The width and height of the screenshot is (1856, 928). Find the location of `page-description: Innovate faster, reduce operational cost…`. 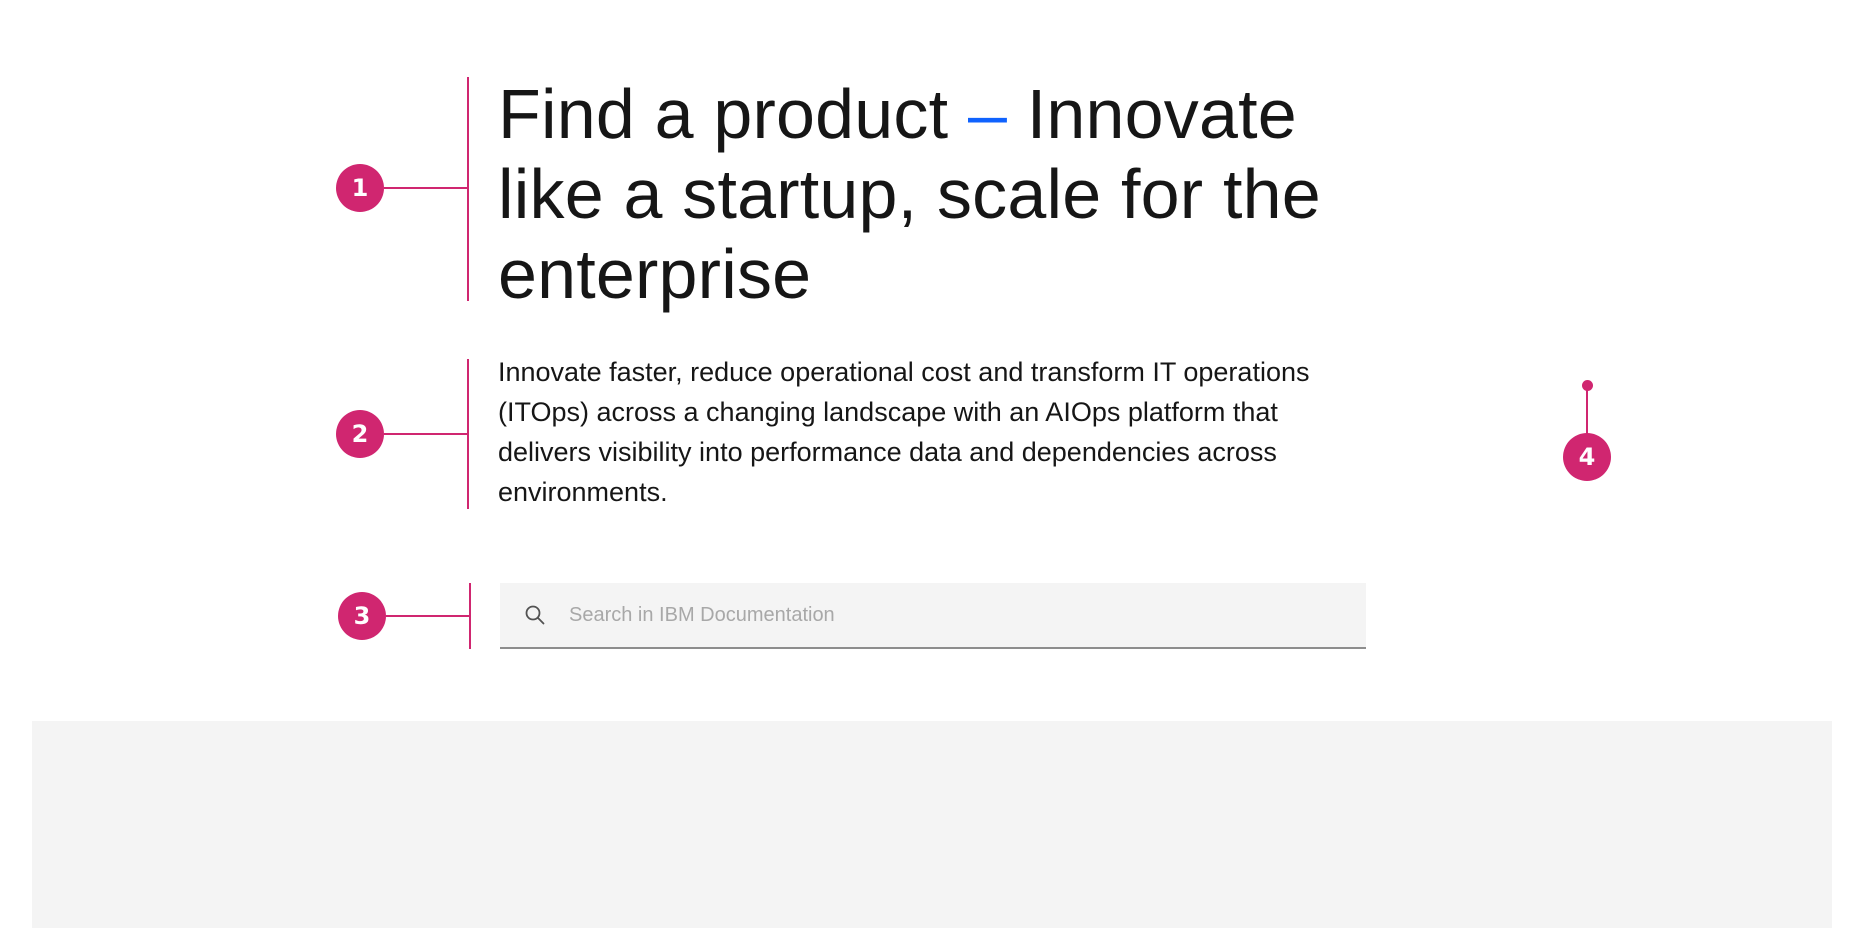

page-description: Innovate faster, reduce operational cost… is located at coordinates (904, 432).